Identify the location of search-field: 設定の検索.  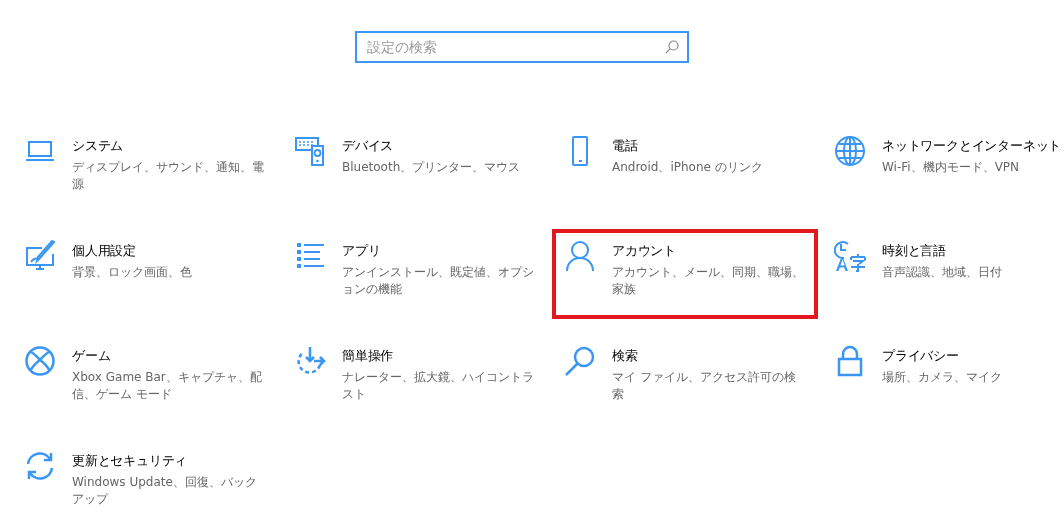
(522, 47).